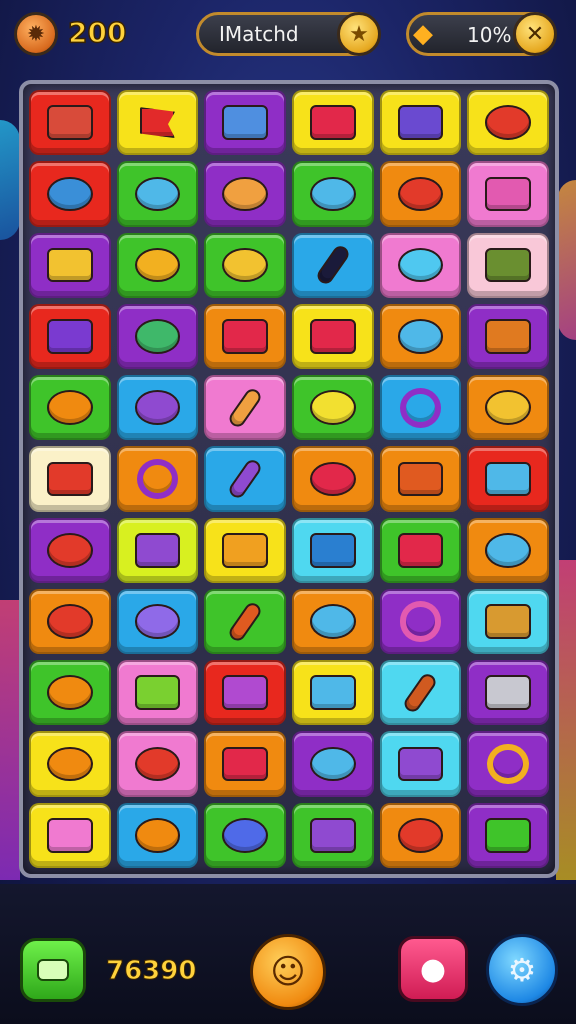 The width and height of the screenshot is (576, 1024). I want to click on coin-icon: ✹, so click(36, 34).